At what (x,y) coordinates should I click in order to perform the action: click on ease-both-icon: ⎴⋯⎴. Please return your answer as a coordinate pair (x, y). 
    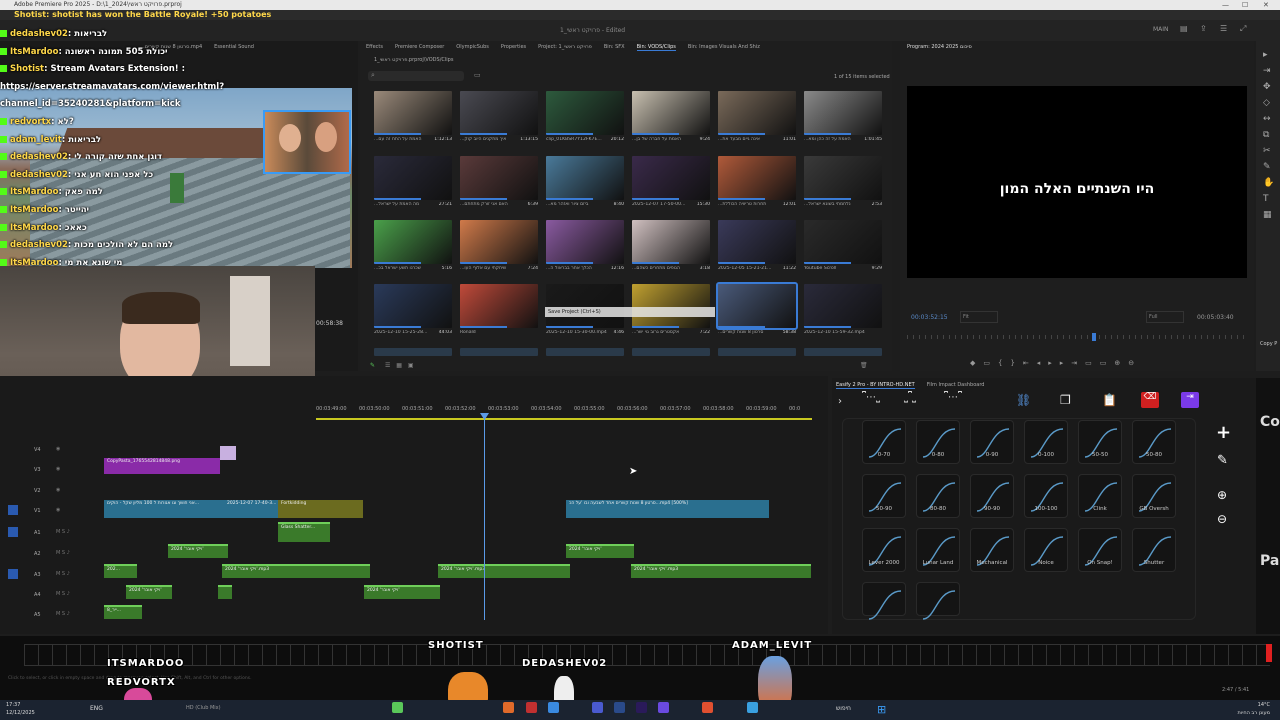
    Looking at the image, I should click on (953, 397).